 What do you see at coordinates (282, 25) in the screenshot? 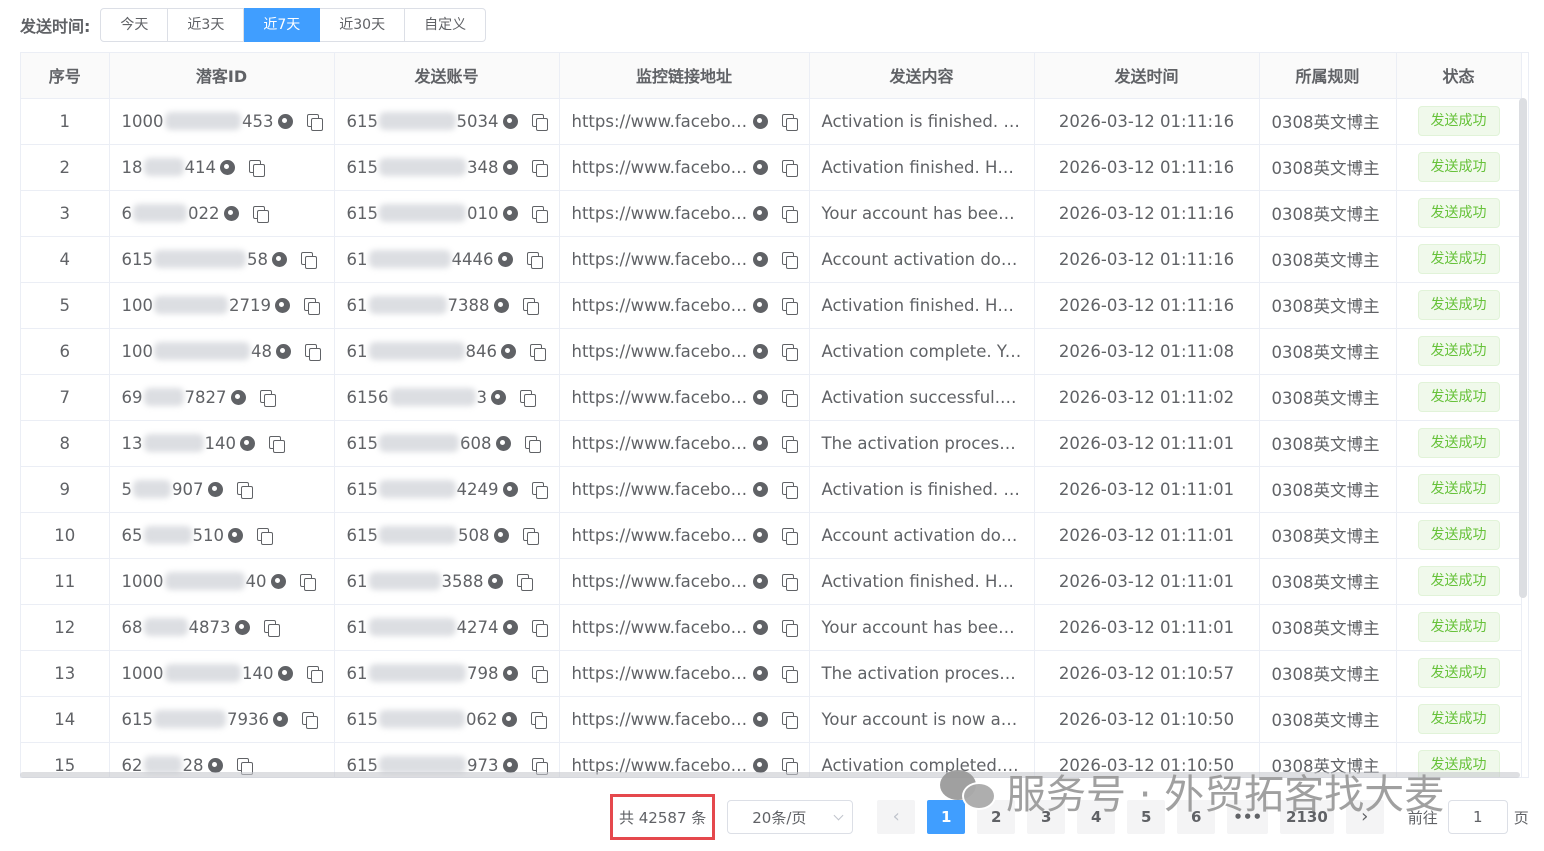
I see `filter-option-2: 近7天` at bounding box center [282, 25].